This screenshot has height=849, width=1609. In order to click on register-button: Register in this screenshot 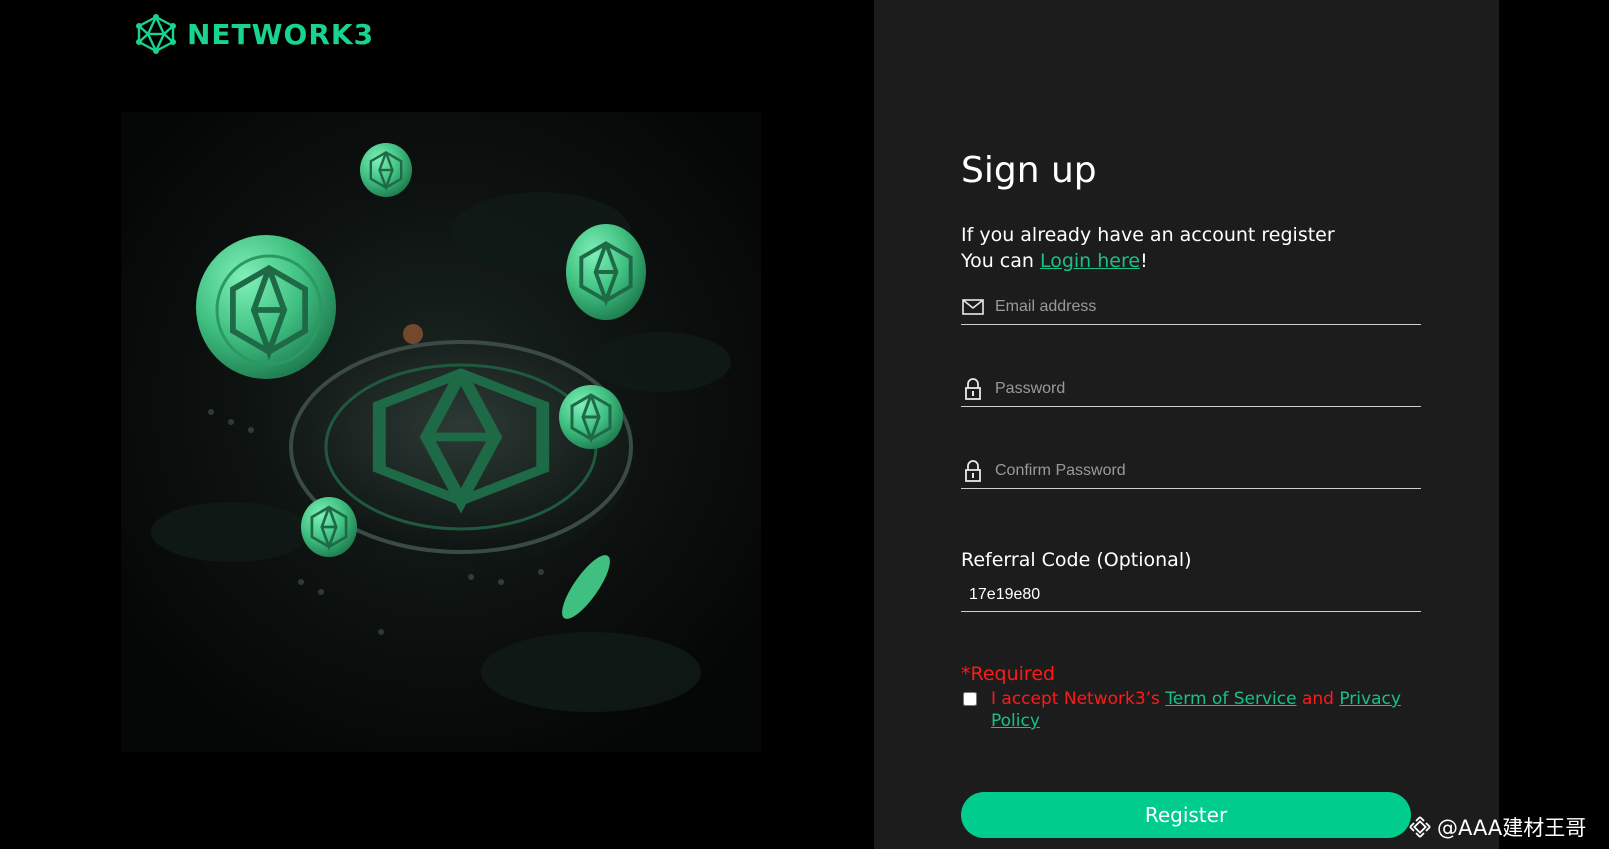, I will do `click(1186, 815)`.